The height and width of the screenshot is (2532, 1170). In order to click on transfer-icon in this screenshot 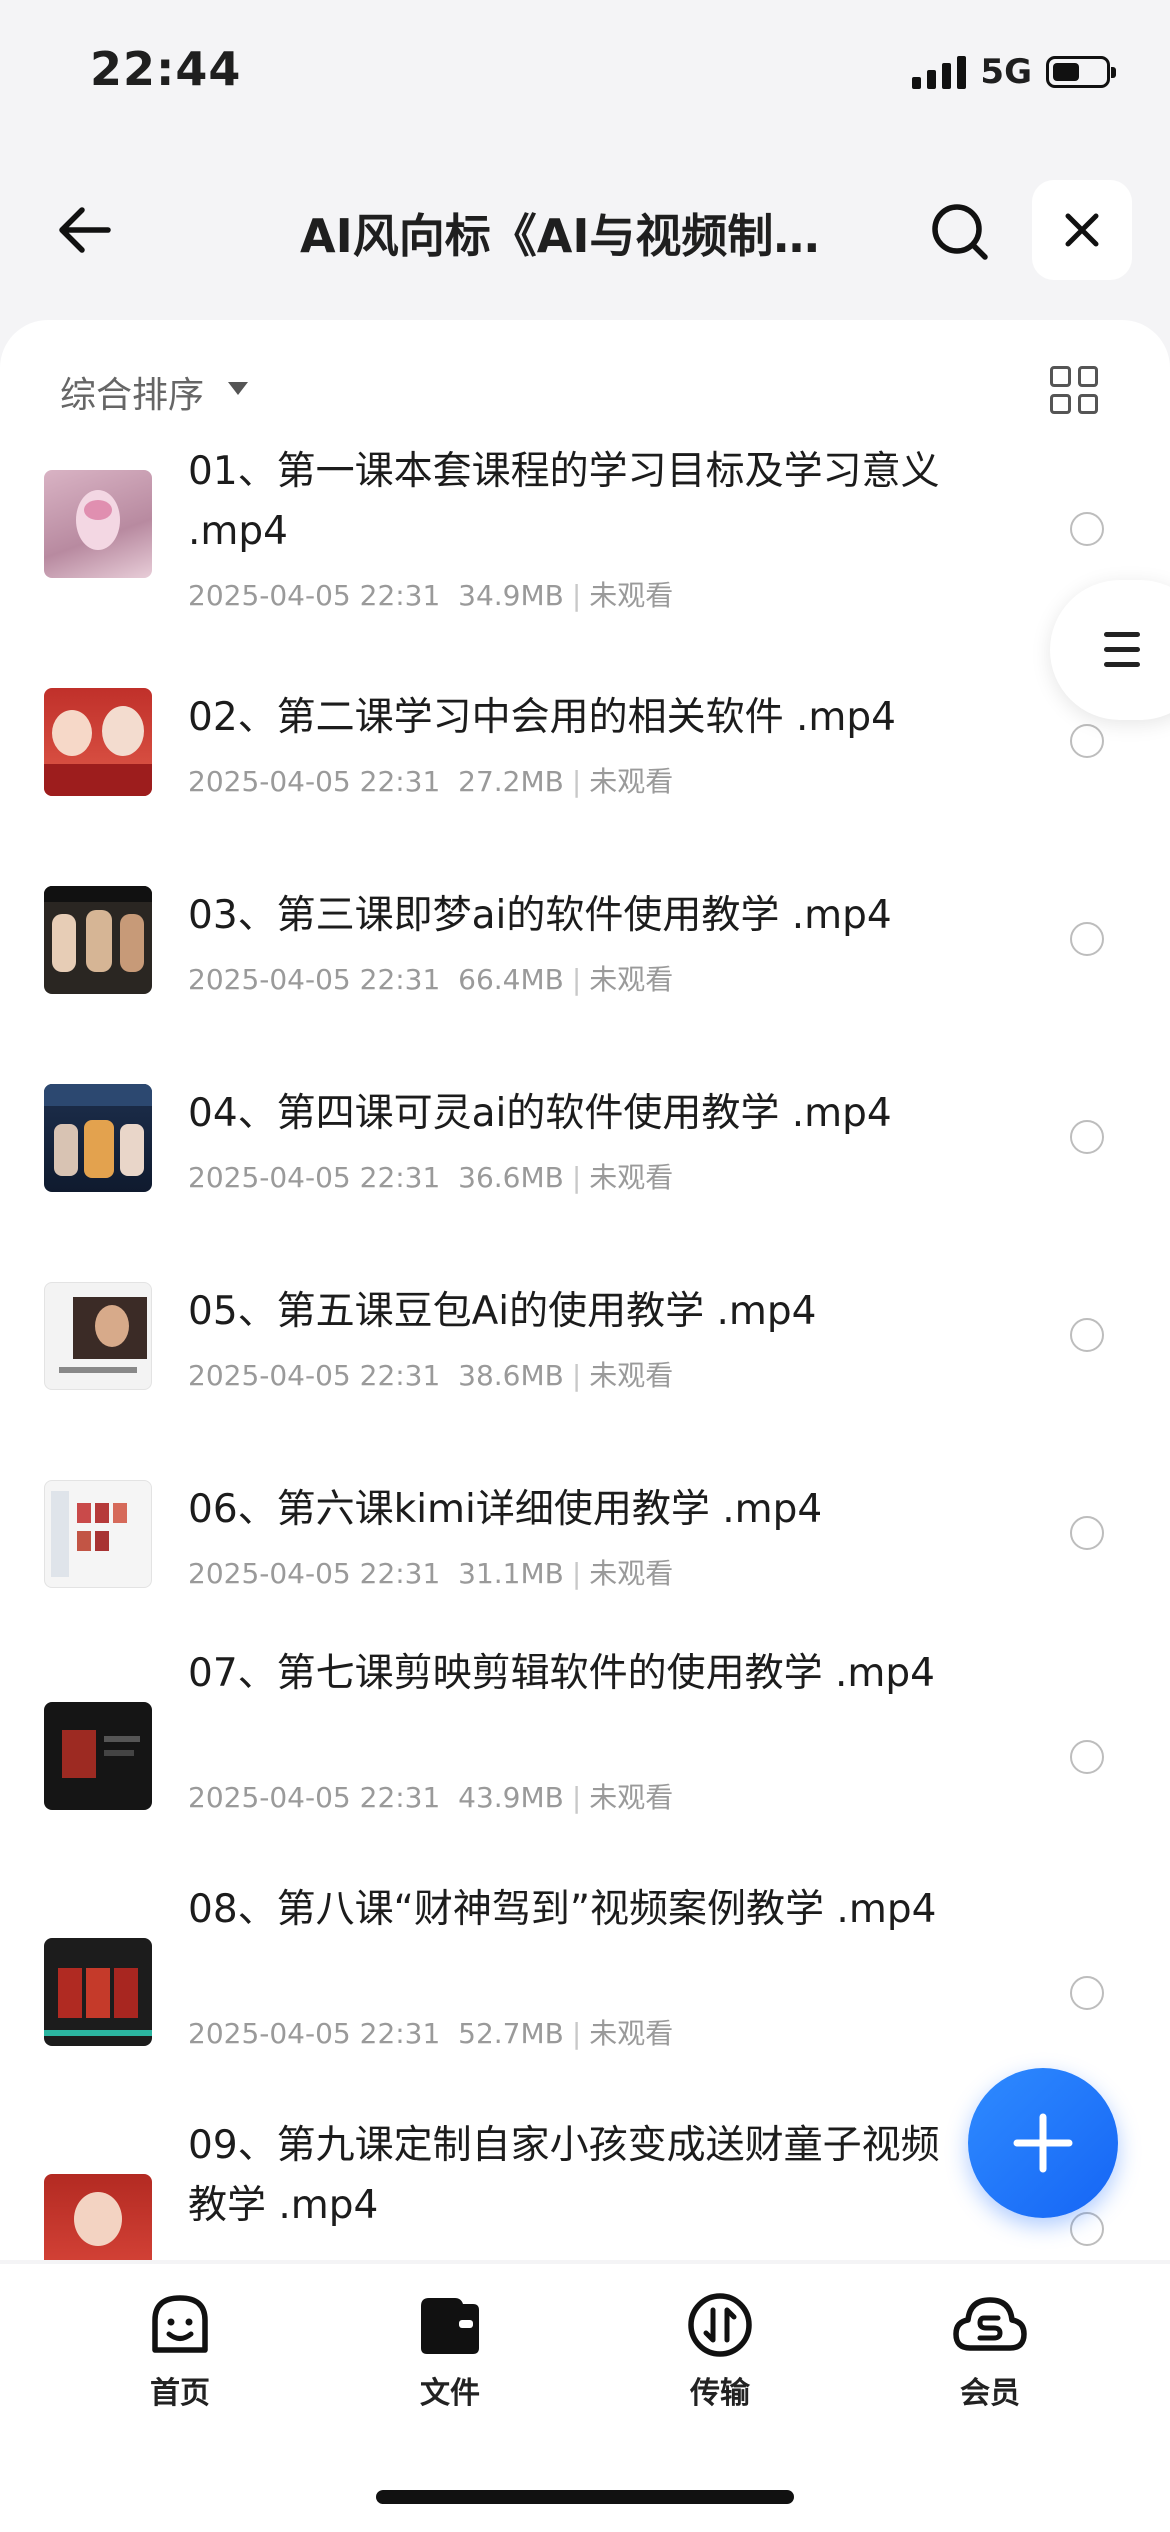, I will do `click(720, 2325)`.